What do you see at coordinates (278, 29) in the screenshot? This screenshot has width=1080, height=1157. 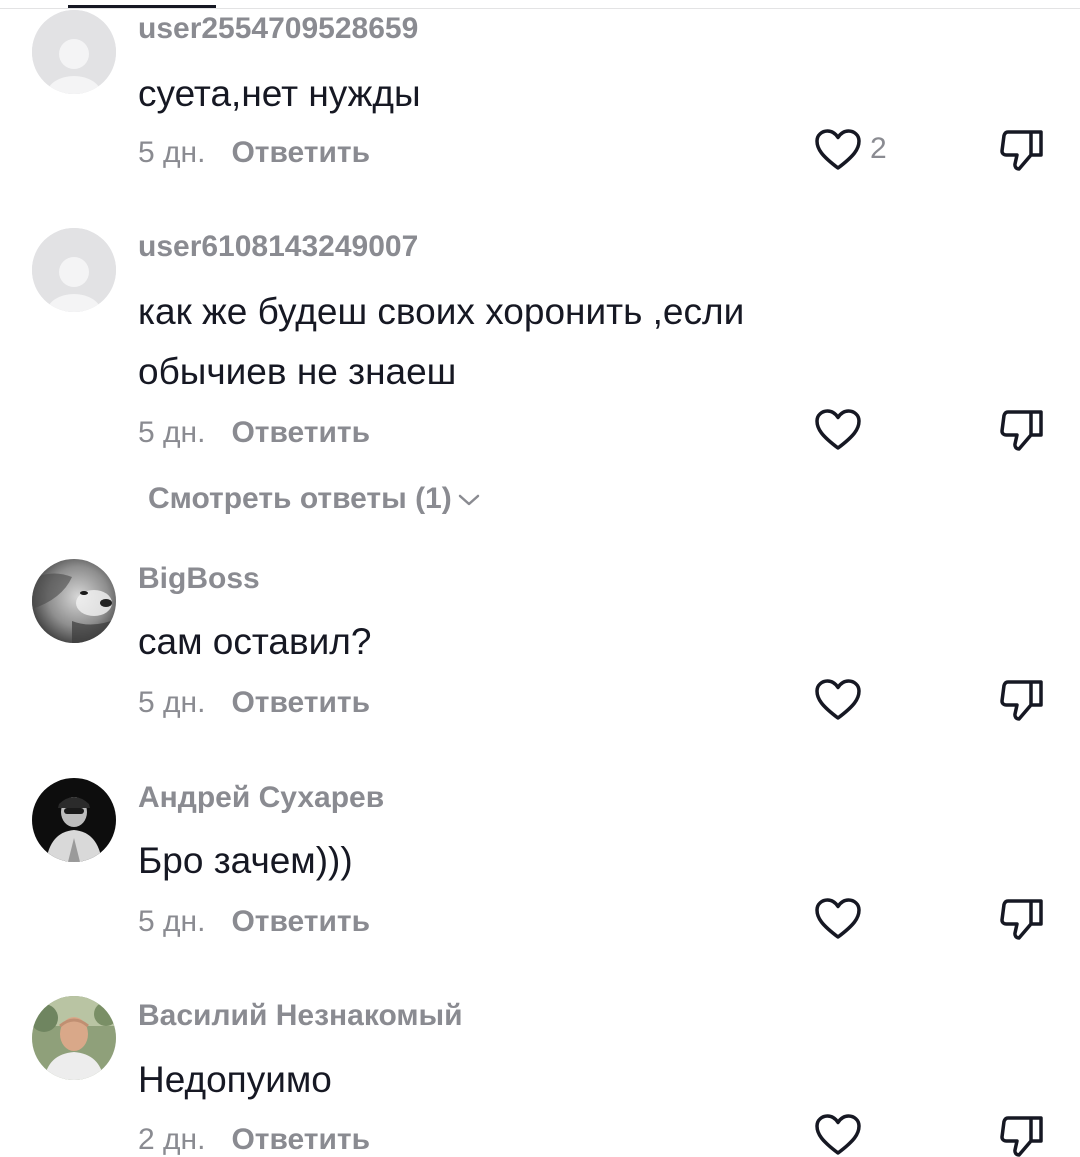 I see `comment-username: user2554709528659` at bounding box center [278, 29].